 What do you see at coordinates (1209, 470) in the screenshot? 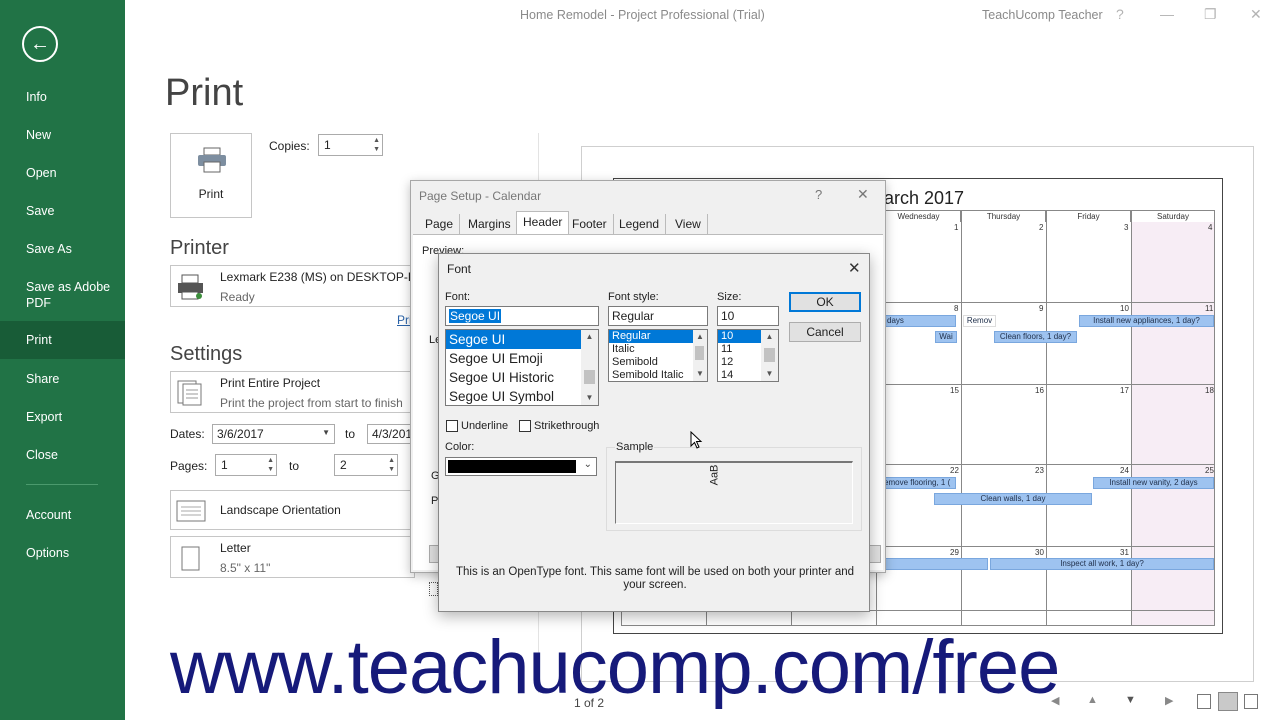
I see `day-number: 25` at bounding box center [1209, 470].